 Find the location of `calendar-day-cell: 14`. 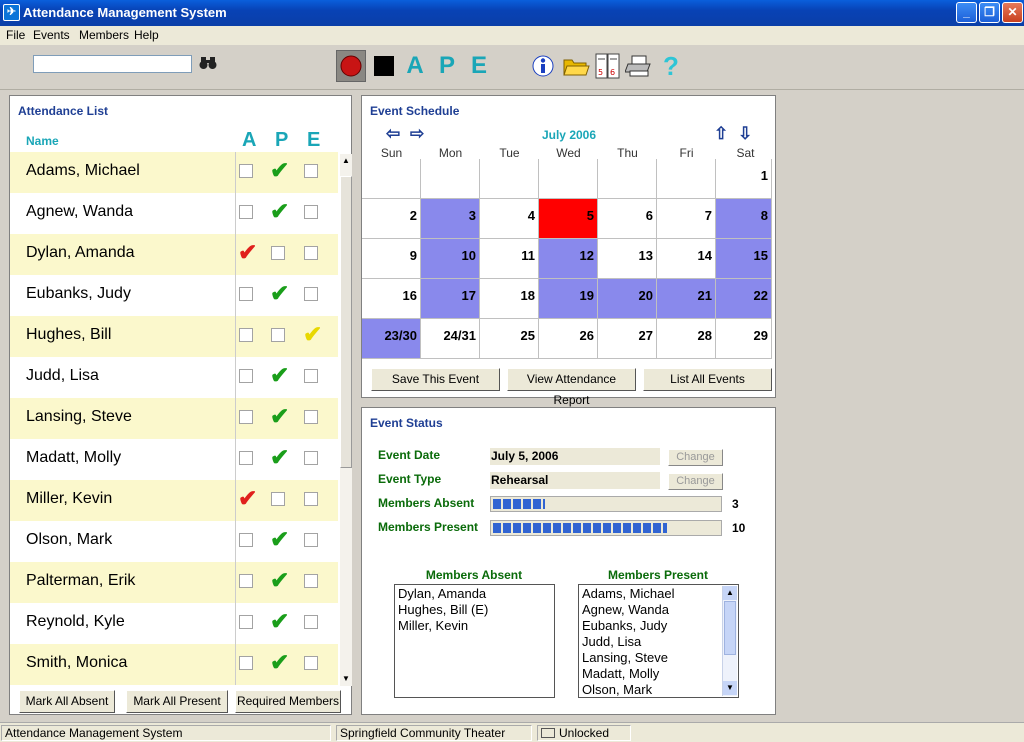

calendar-day-cell: 14 is located at coordinates (686, 259).